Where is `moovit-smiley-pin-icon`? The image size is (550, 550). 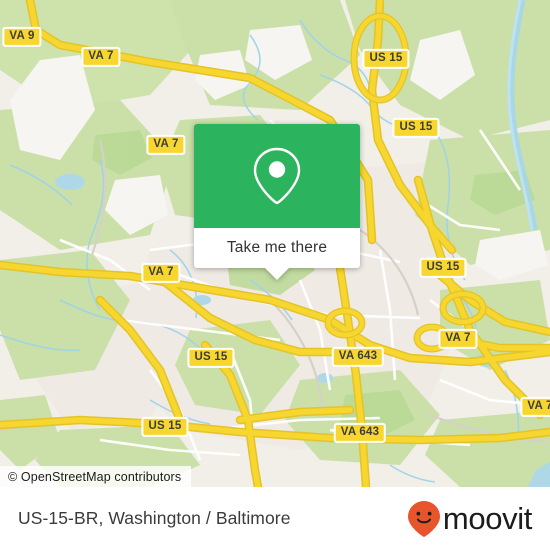 moovit-smiley-pin-icon is located at coordinates (423, 518).